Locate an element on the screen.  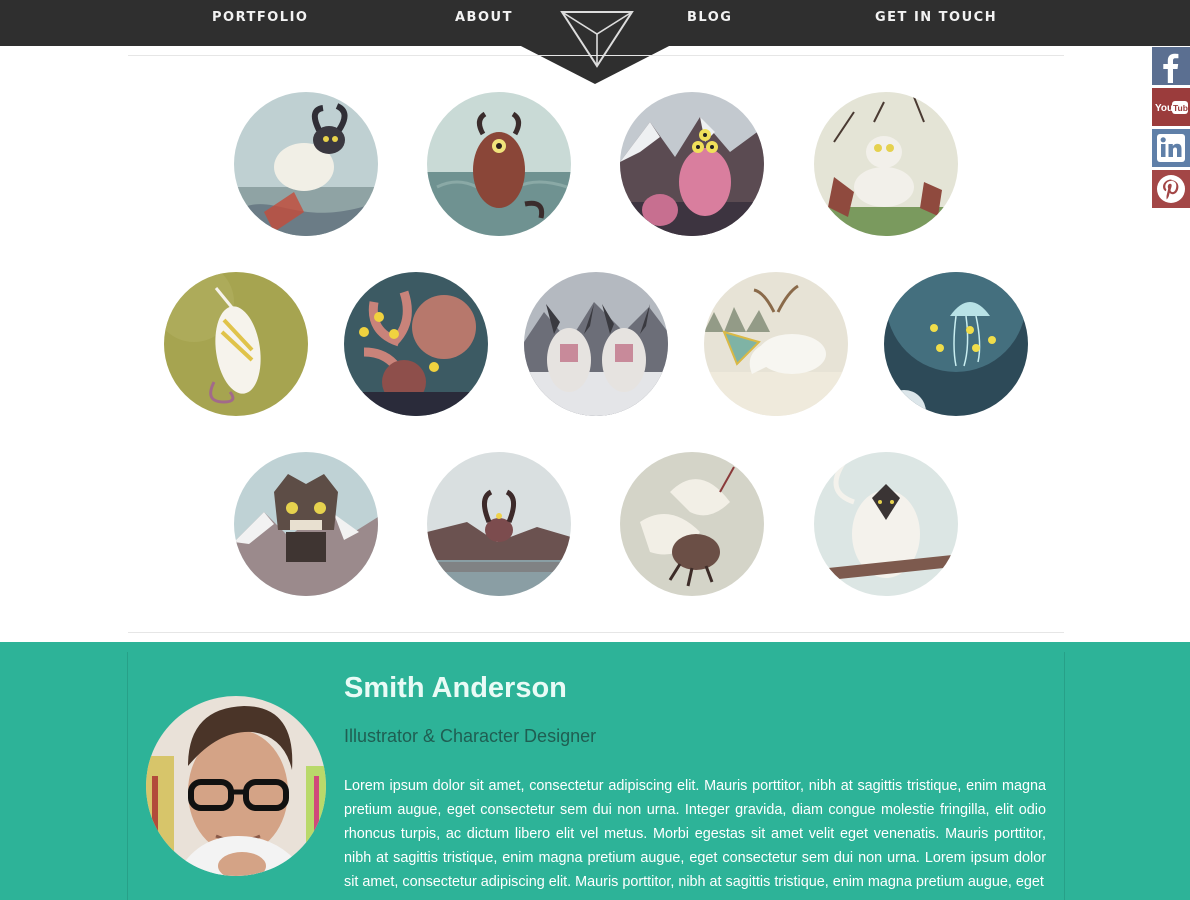
pinterest-link is located at coordinates (1171, 189).